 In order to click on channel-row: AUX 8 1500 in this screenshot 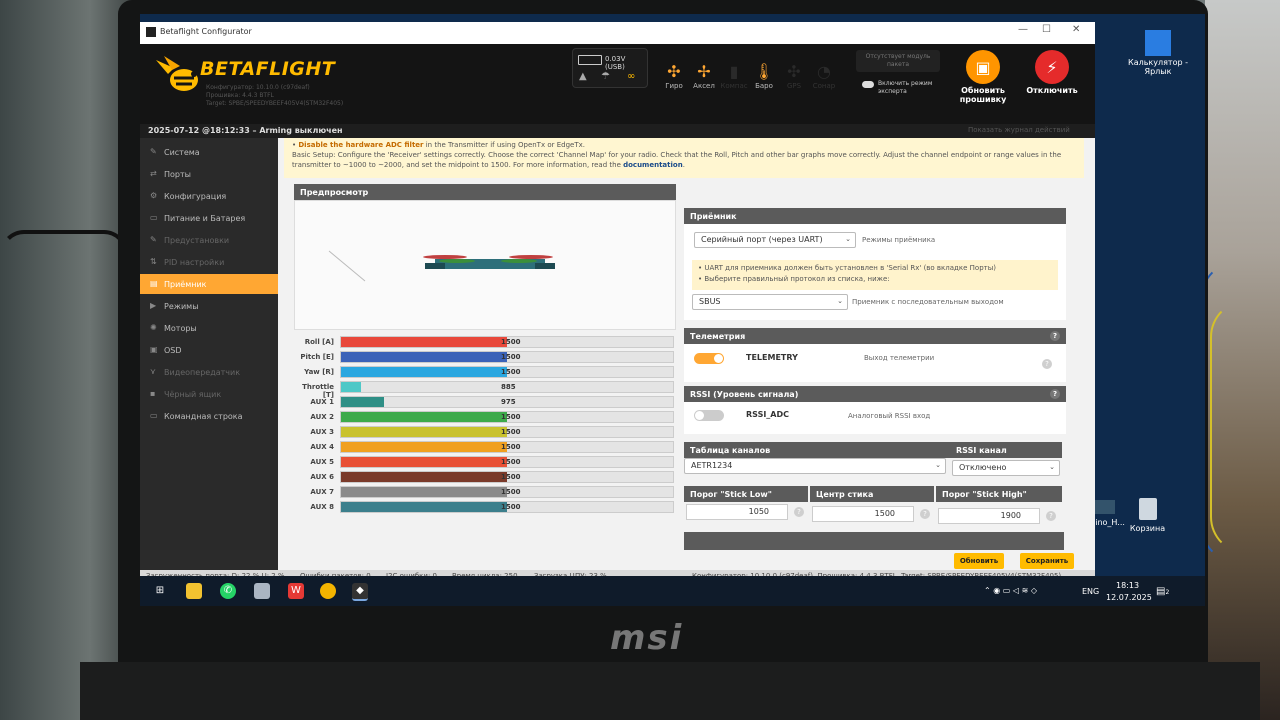, I will do `click(484, 507)`.